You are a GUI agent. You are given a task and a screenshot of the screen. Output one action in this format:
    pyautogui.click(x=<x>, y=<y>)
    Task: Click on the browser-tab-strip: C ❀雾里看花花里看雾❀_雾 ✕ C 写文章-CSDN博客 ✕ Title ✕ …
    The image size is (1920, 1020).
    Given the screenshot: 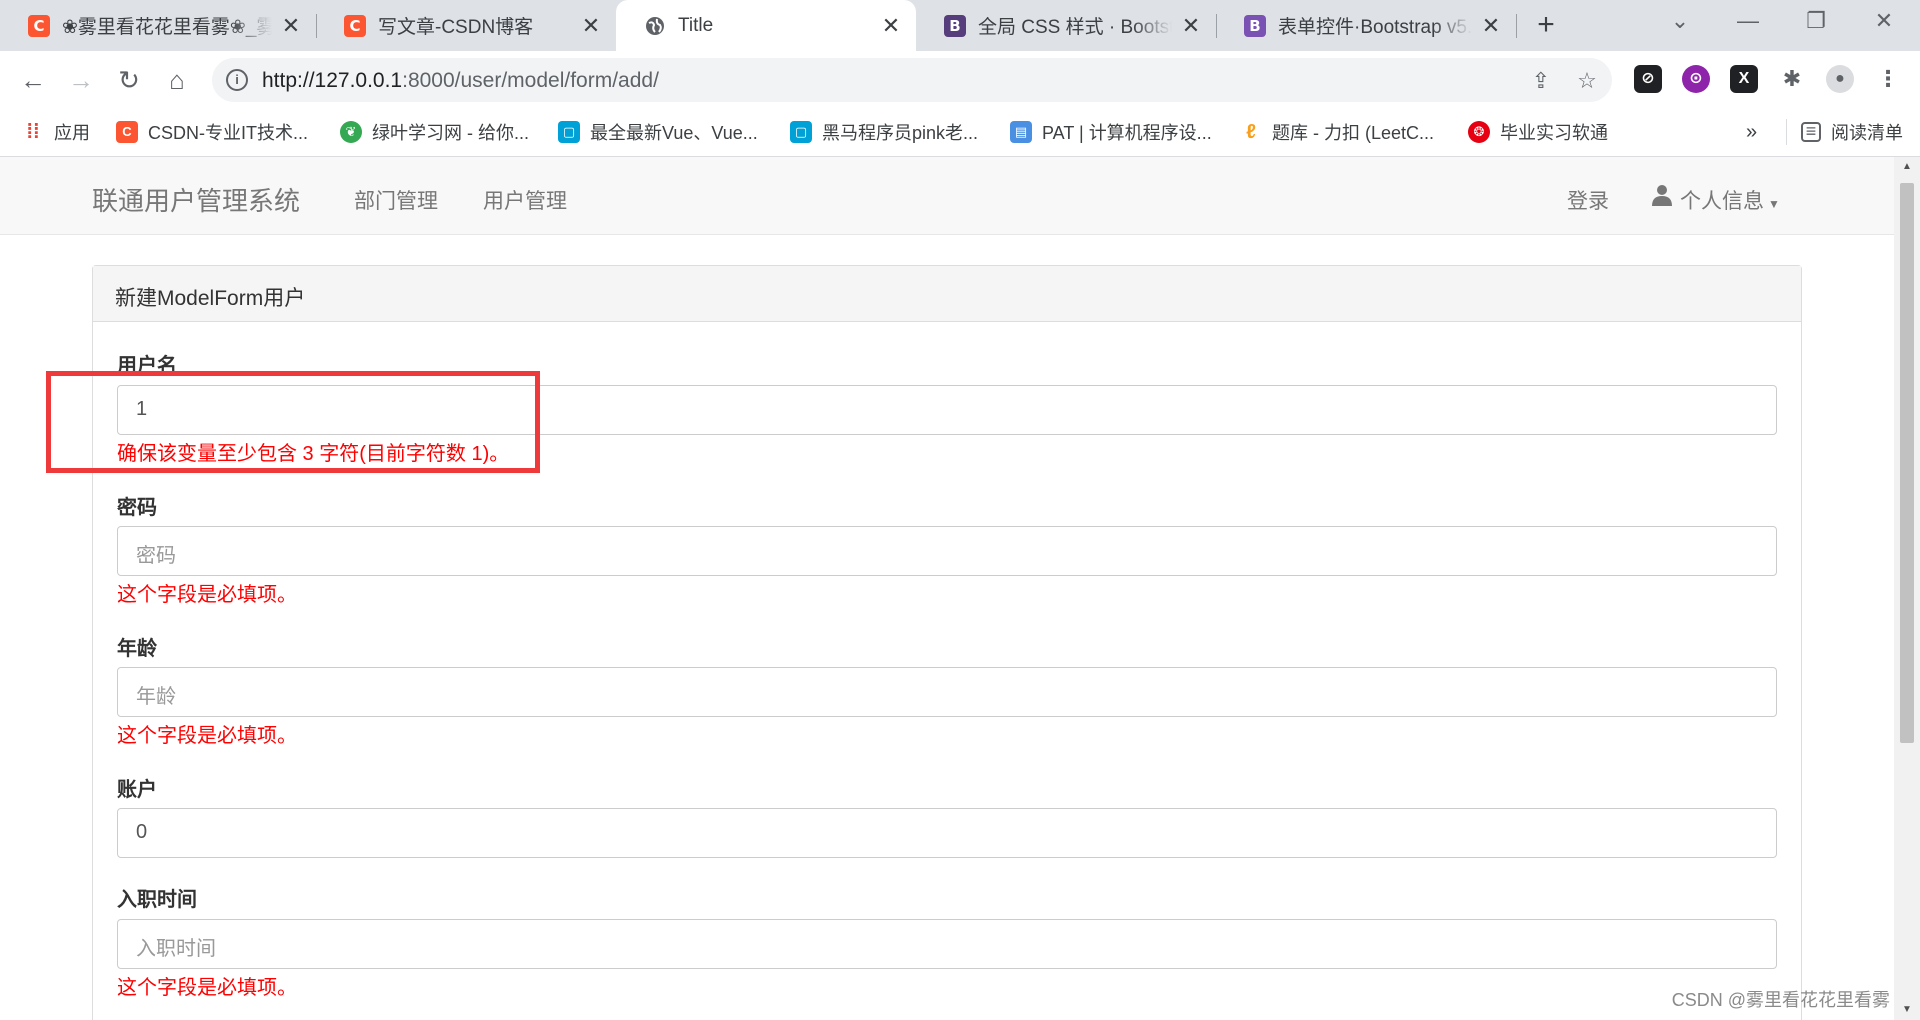 What is the action you would take?
    pyautogui.click(x=960, y=25)
    